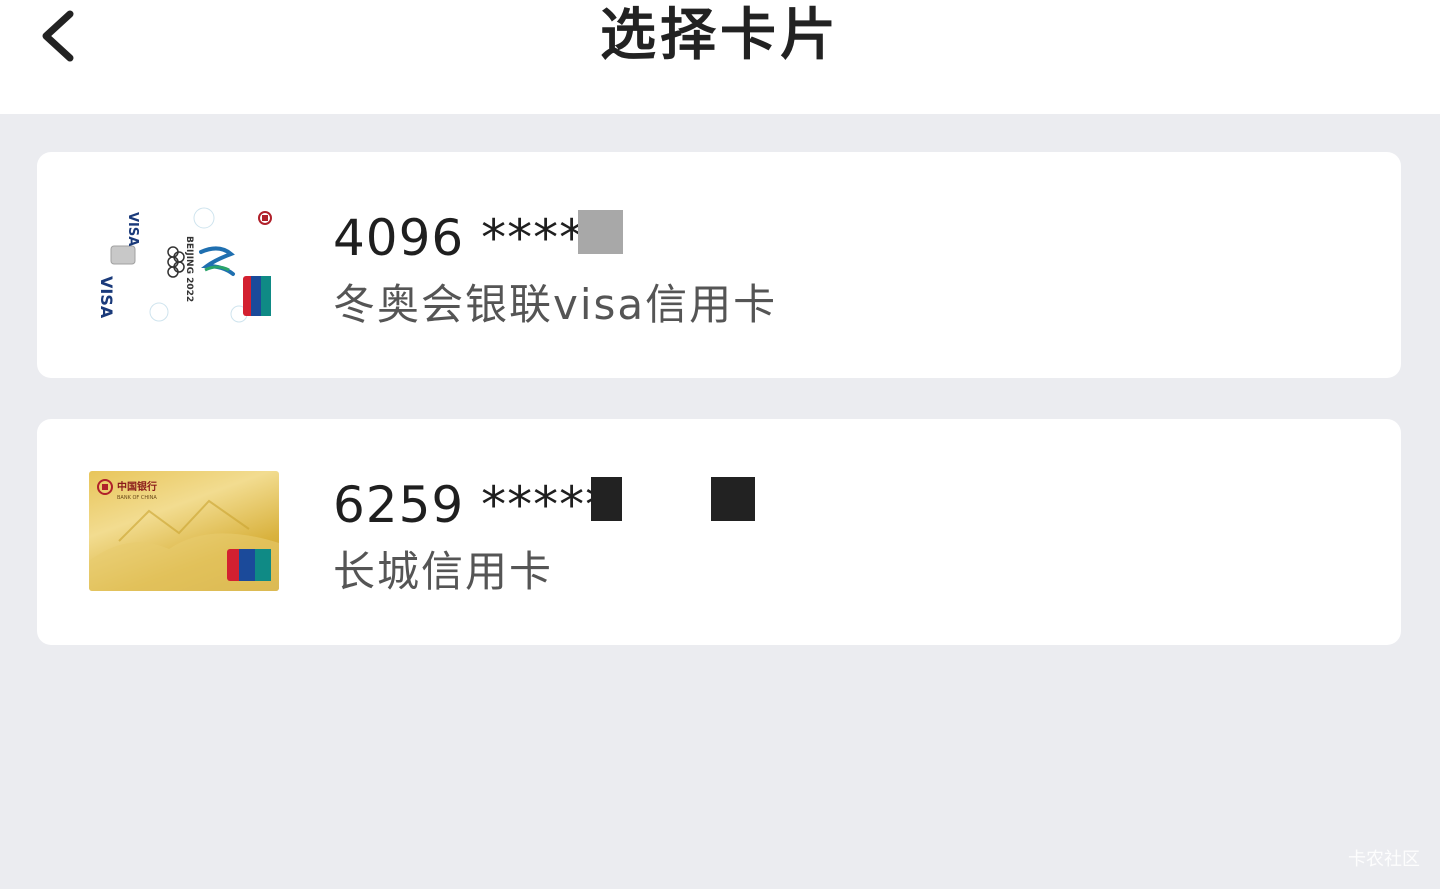 The width and height of the screenshot is (1440, 889). I want to click on card-name: 冬奥会银联visa信用卡, so click(555, 304).